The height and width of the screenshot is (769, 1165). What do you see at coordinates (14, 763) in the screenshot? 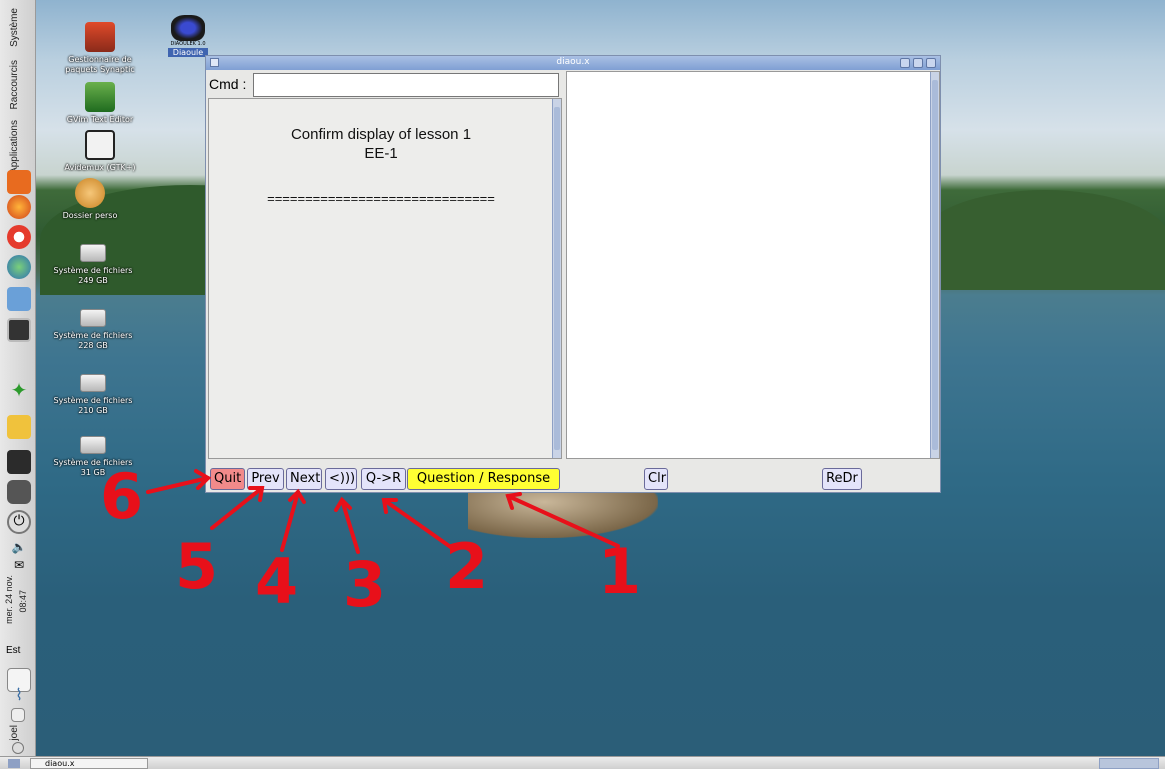
I see `show-desktop-icon` at bounding box center [14, 763].